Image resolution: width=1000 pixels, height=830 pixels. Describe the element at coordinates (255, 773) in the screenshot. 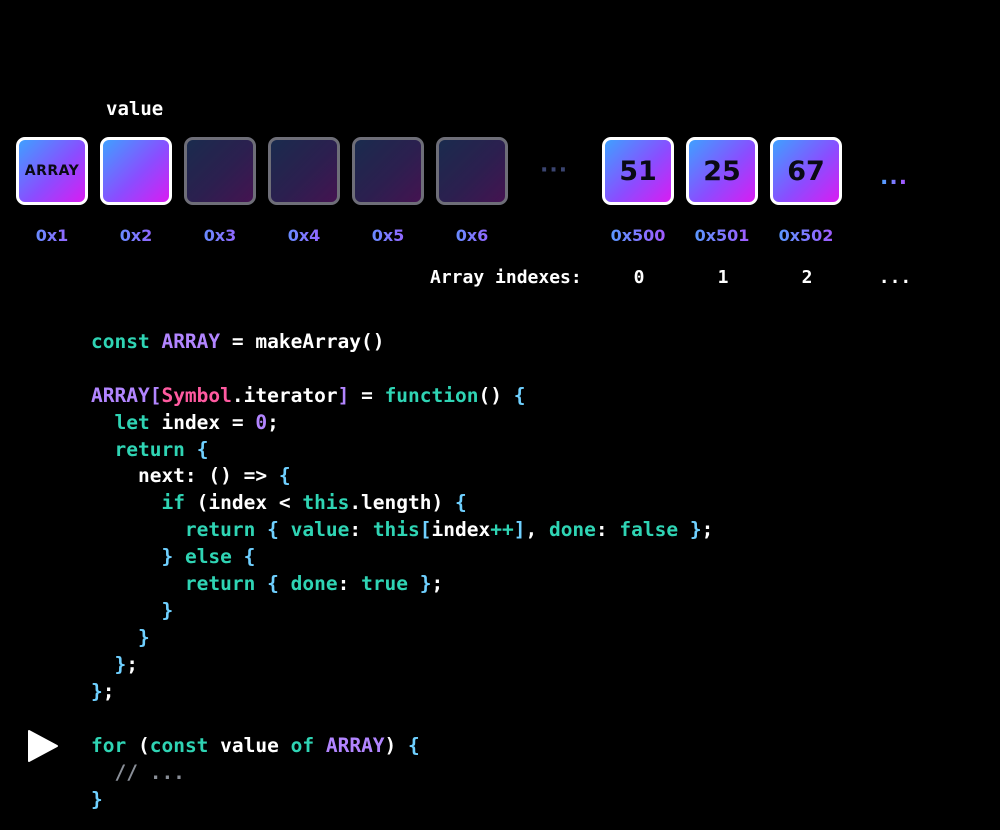

I see `for-of-loop-code-block: for (const value of ARRAY) { // ...}` at that location.